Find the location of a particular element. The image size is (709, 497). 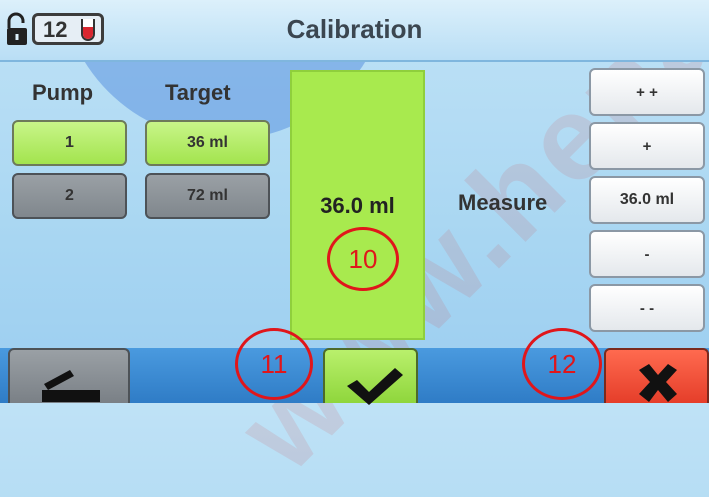

current-volume-value: 36.0 ml is located at coordinates (357, 205).